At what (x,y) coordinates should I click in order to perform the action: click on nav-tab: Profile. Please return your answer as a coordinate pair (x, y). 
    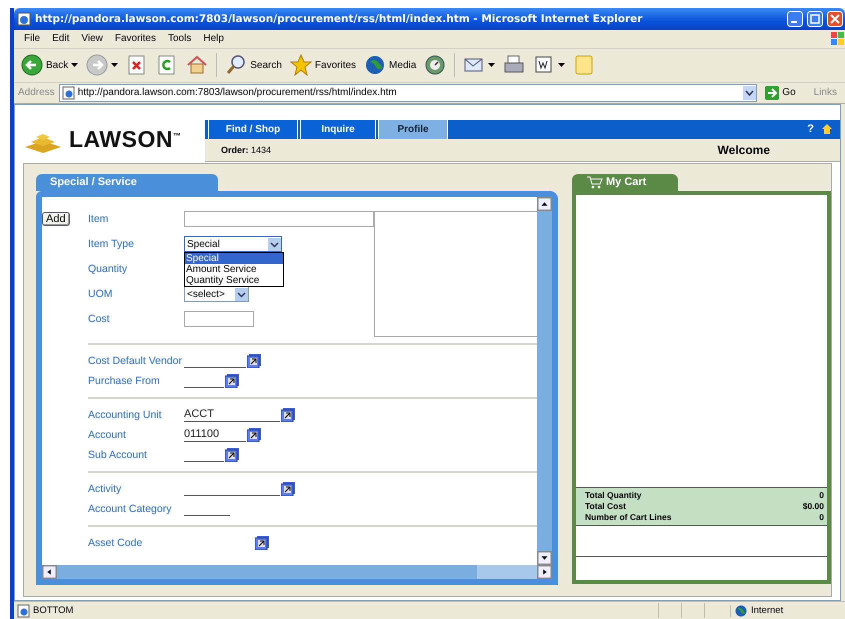
    Looking at the image, I should click on (413, 129).